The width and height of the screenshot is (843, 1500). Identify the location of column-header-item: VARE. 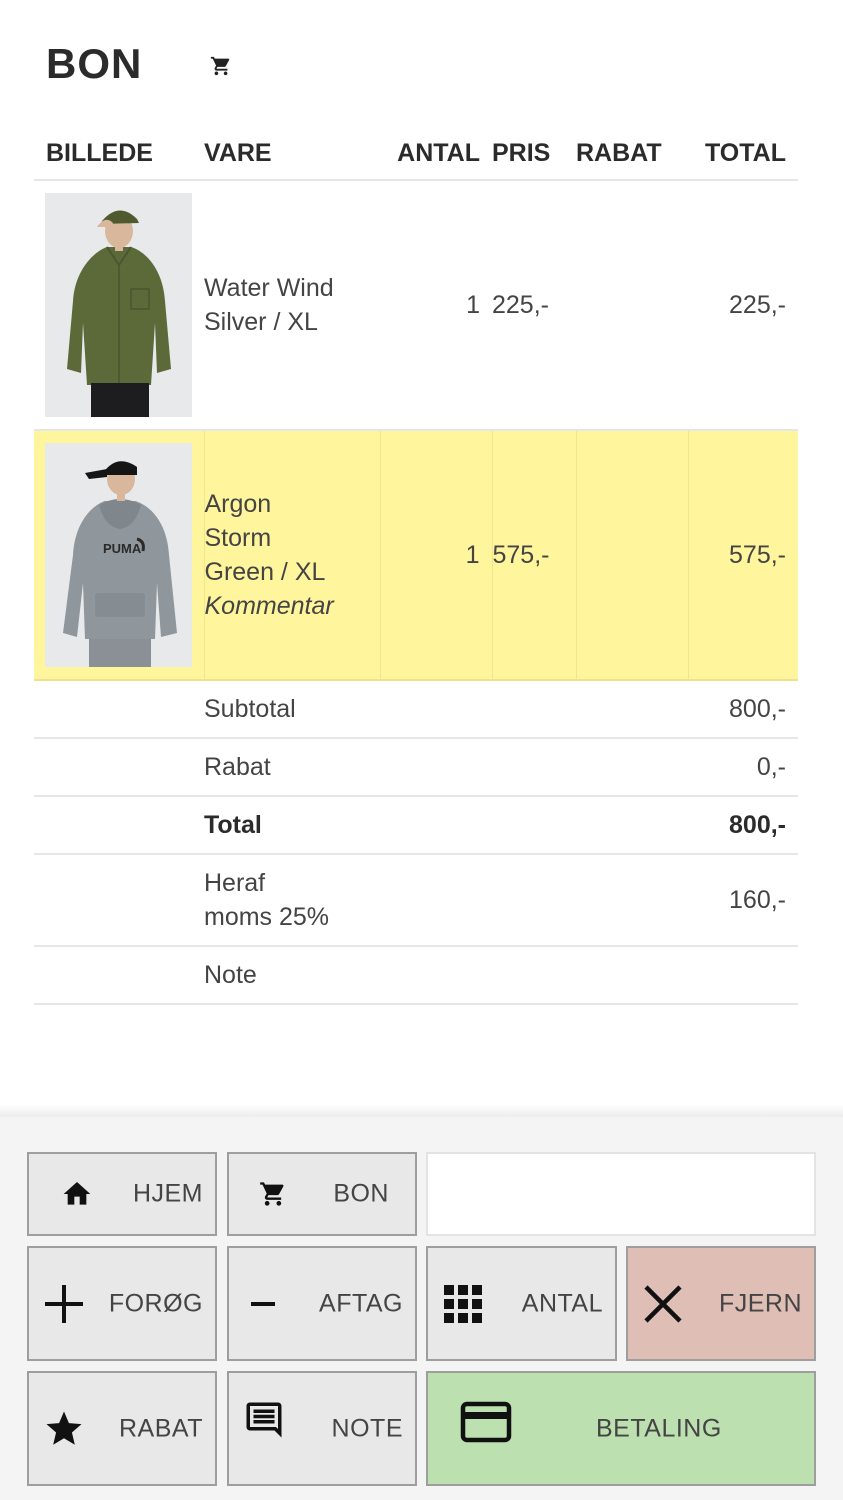
(292, 154).